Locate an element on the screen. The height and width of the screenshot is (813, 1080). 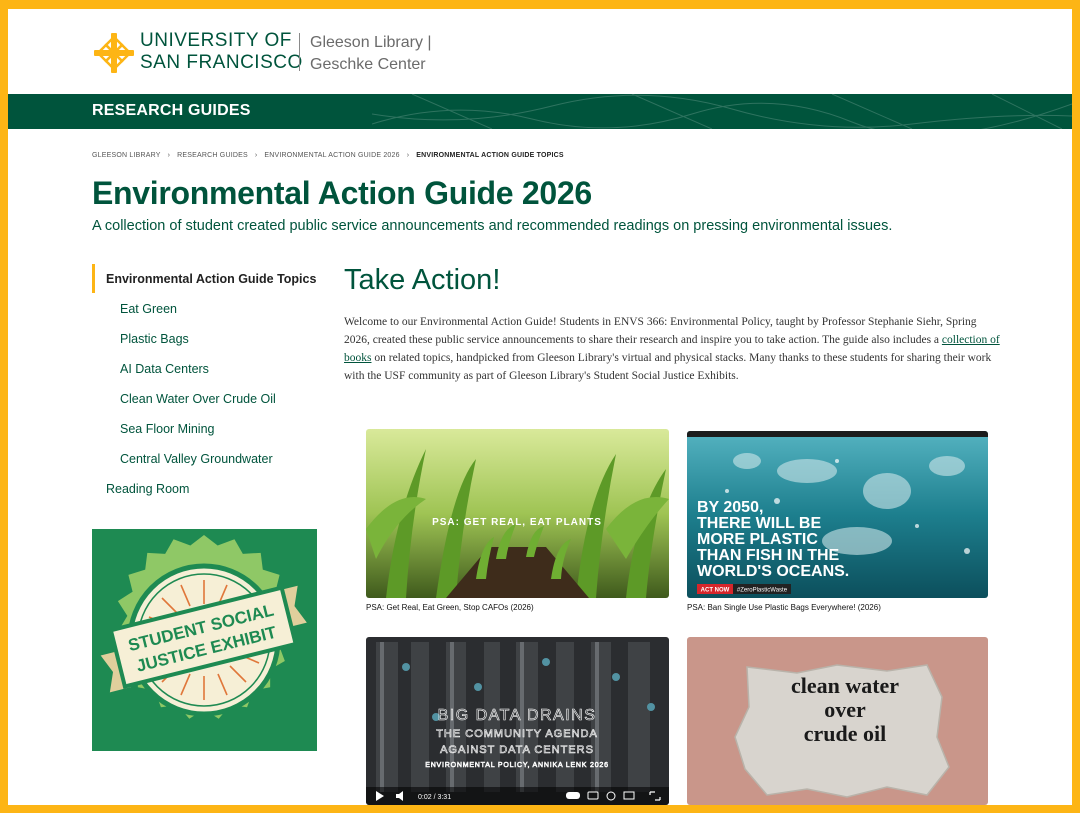
exhibit-seal-icon: STUDENT SOCIAL JUSTICE EXHIBIT is located at coordinates (204, 640).